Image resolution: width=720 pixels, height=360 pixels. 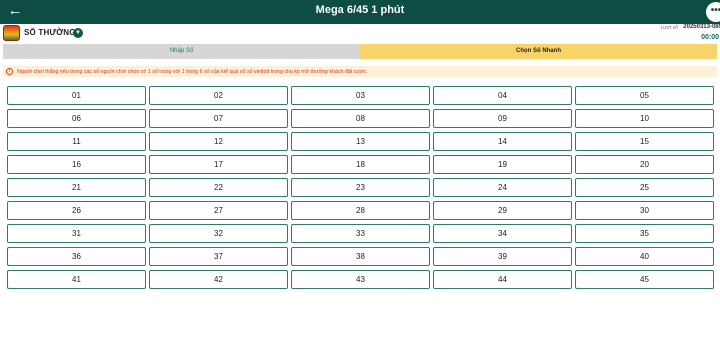 I want to click on tab-quick-pick: Chọn Số Nhanh, so click(x=538, y=51).